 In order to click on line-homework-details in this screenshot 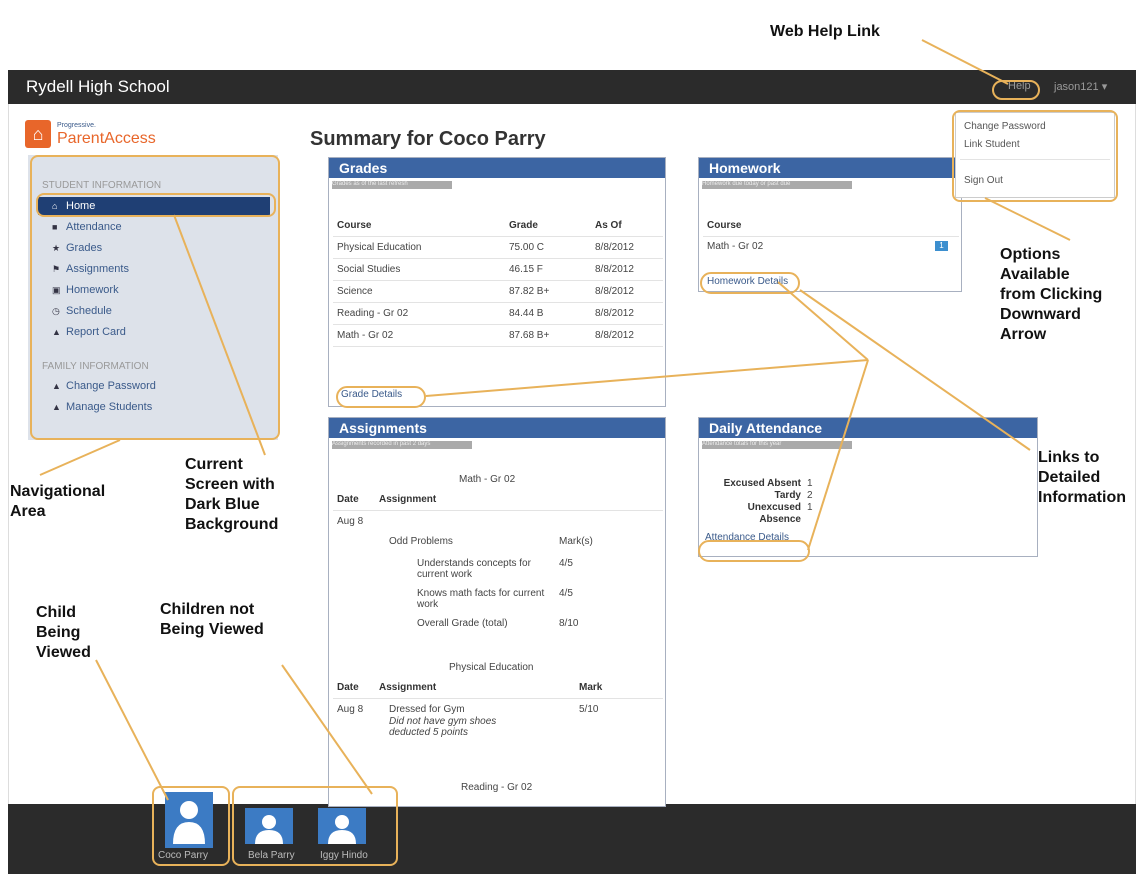, I will do `click(823, 321)`.